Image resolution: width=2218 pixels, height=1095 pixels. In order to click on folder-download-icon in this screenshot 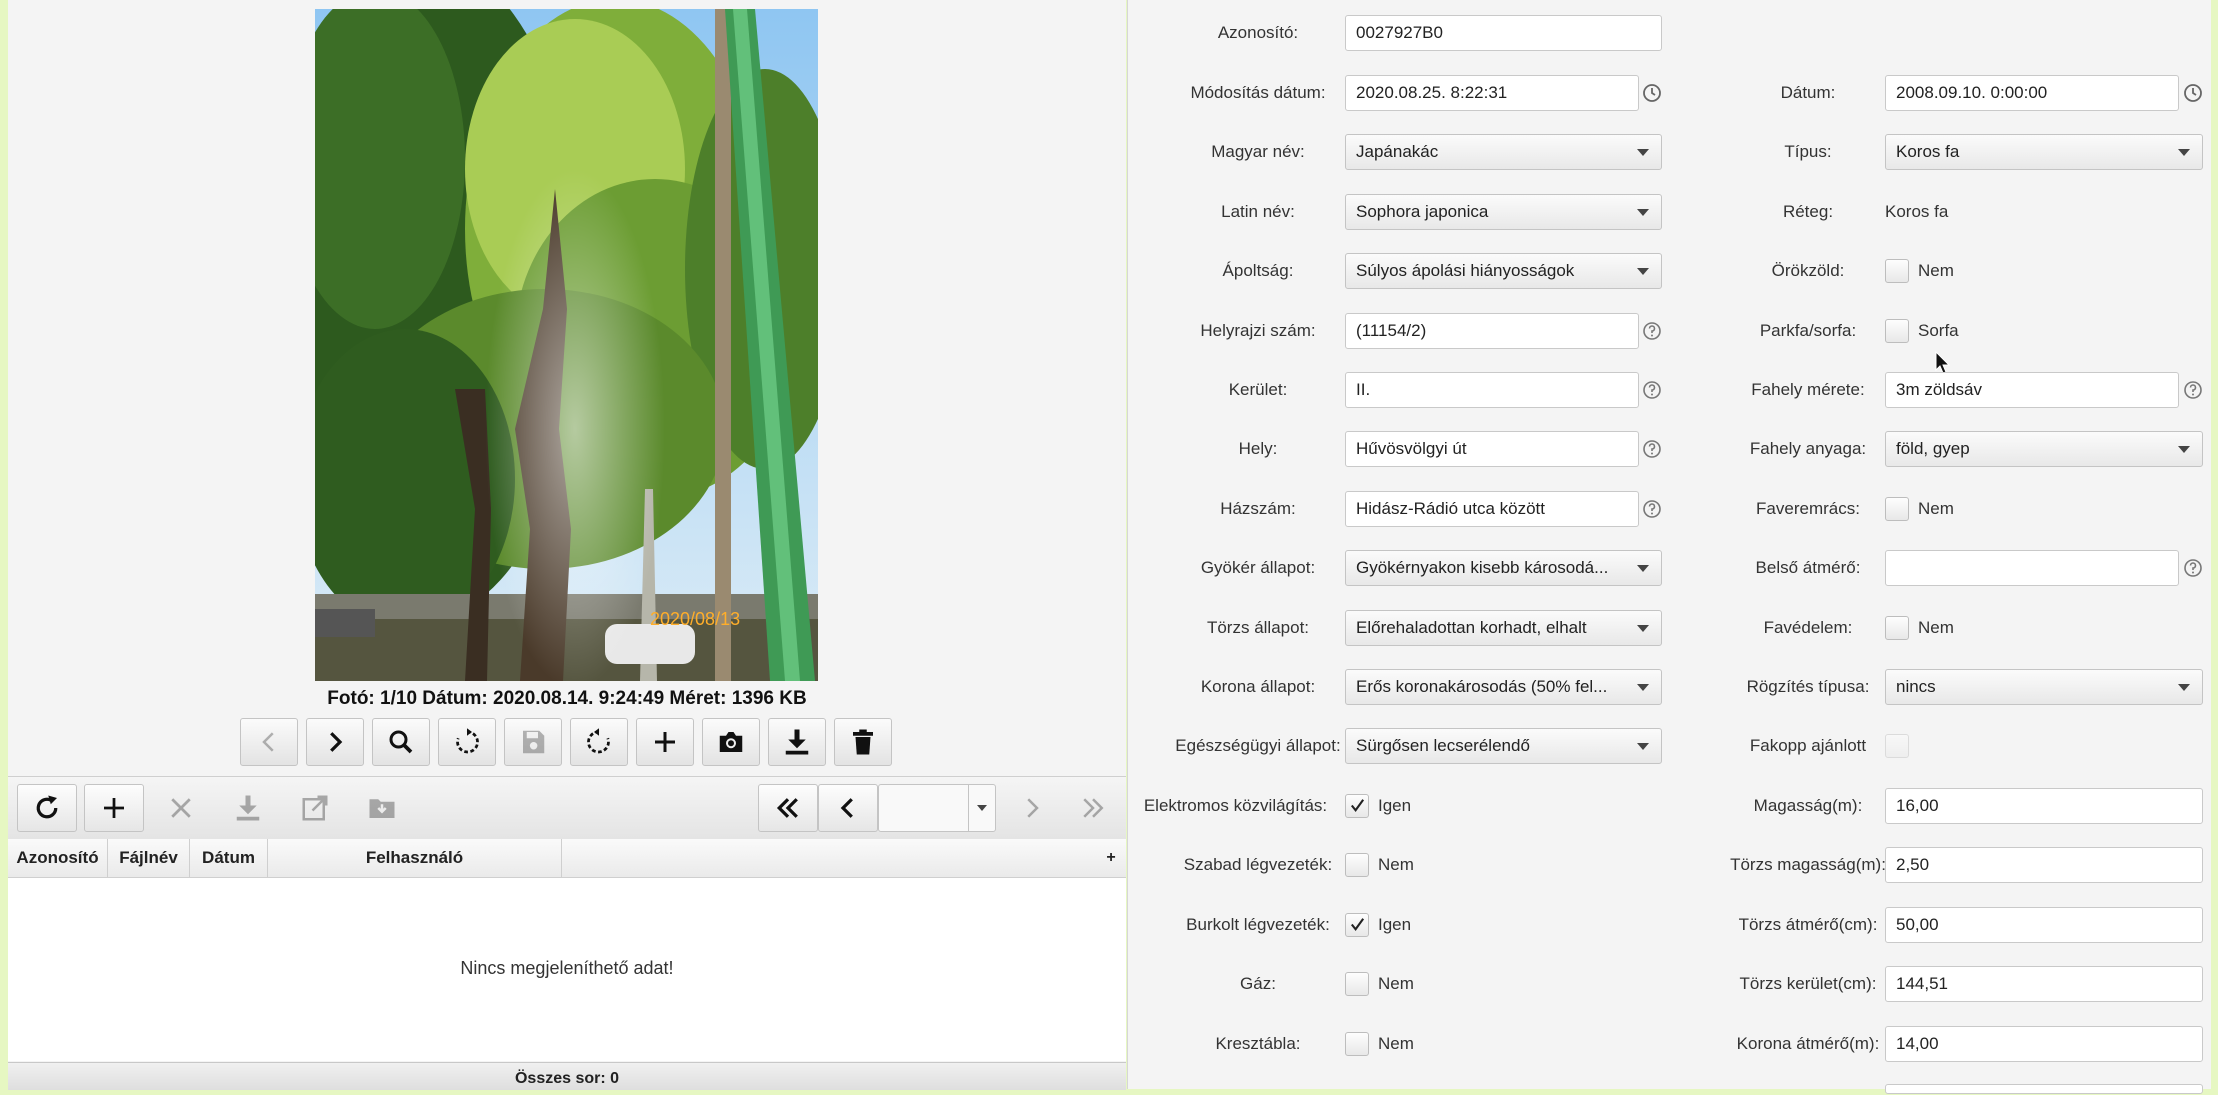, I will do `click(382, 808)`.